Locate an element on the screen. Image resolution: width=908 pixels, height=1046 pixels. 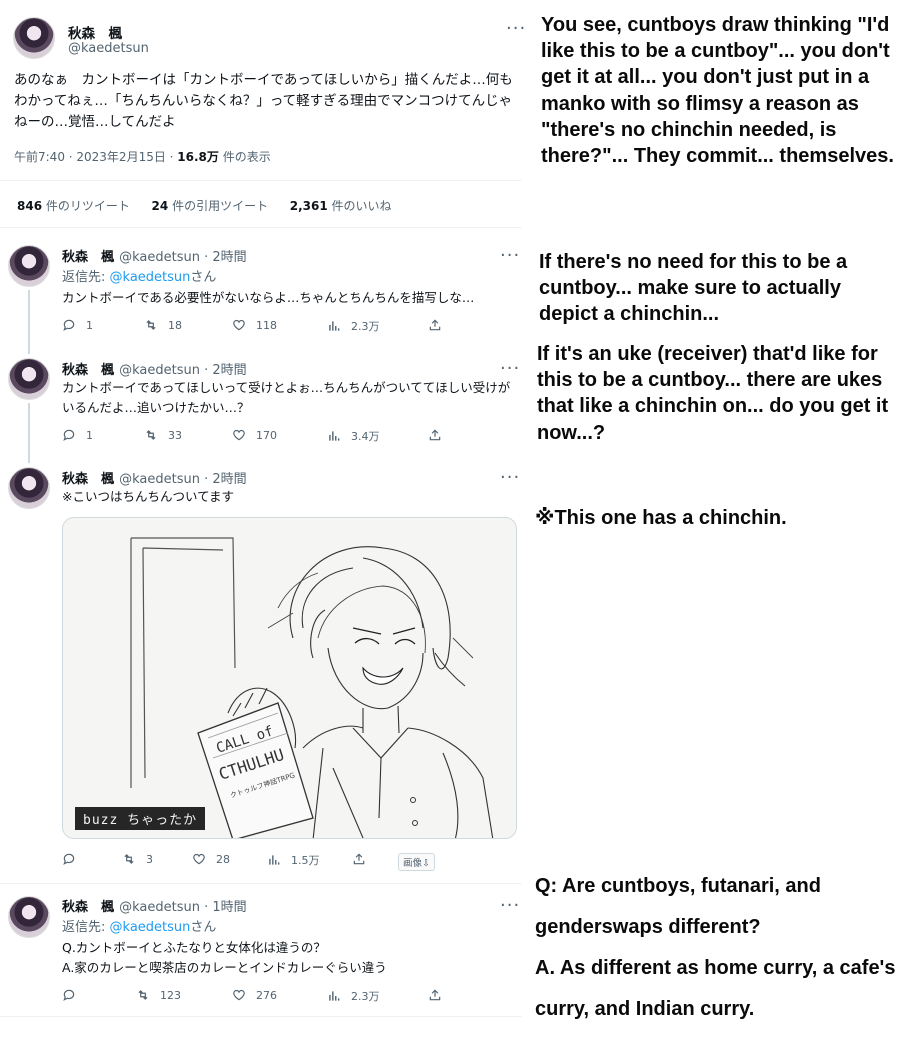
reply-actions: 1 18 118 2.3万 is located at coordinates (257, 327).